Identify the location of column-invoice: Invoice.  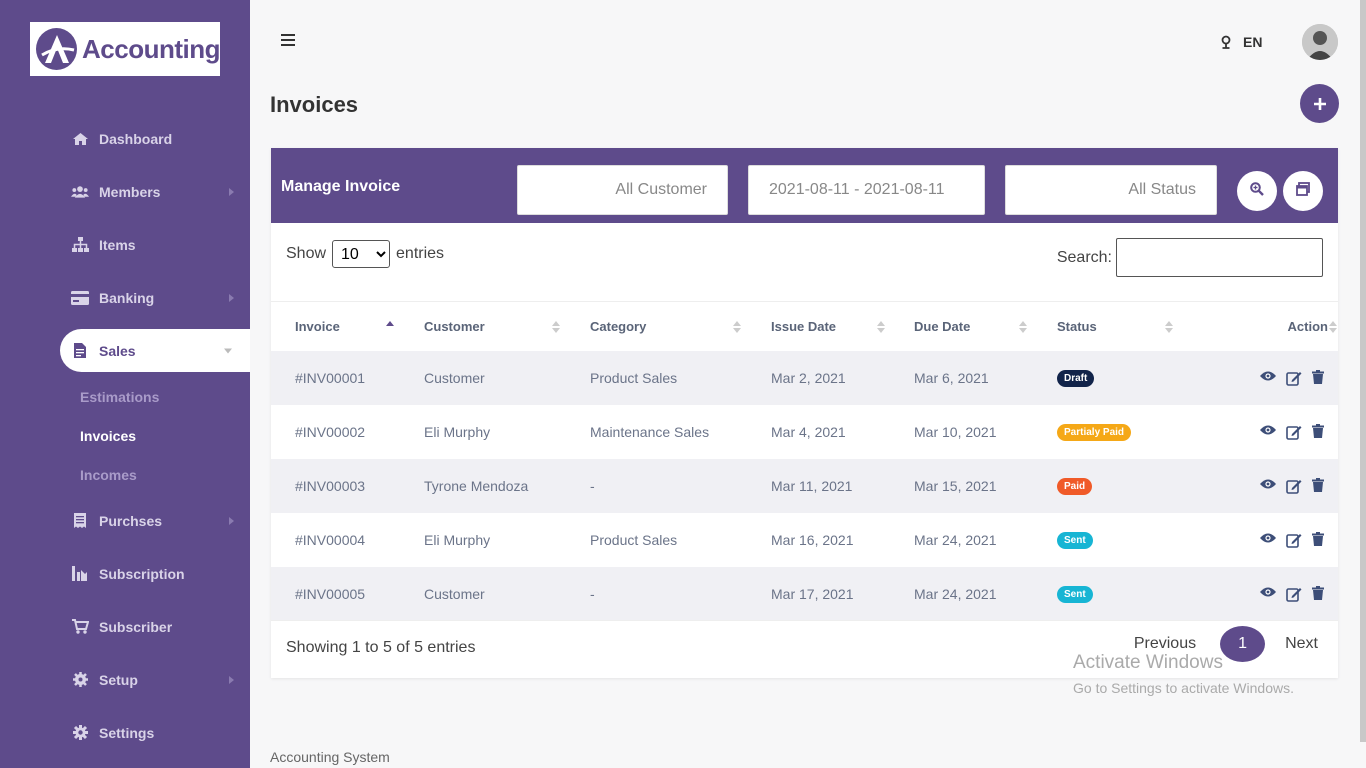
(347, 326).